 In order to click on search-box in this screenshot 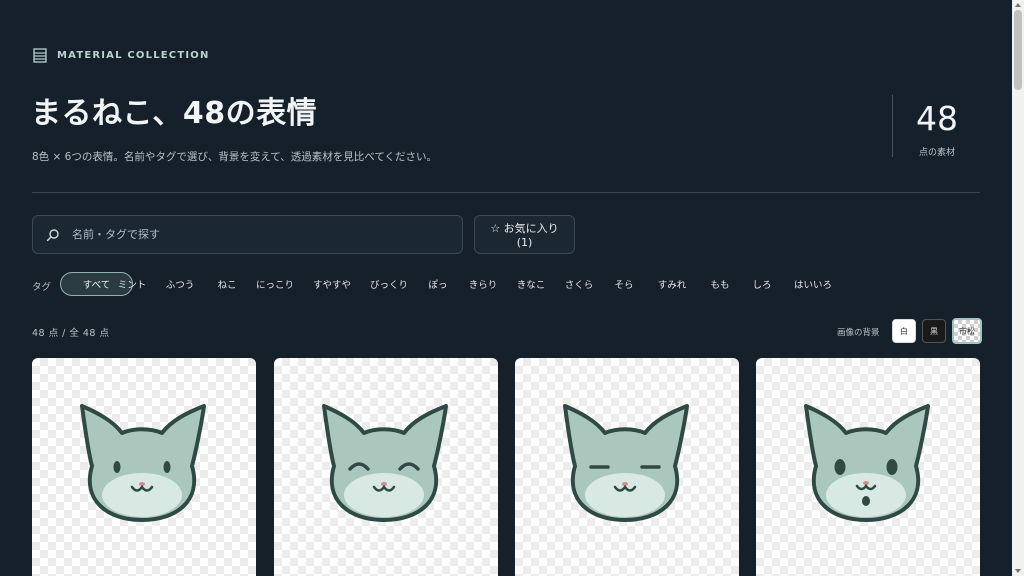, I will do `click(247, 234)`.